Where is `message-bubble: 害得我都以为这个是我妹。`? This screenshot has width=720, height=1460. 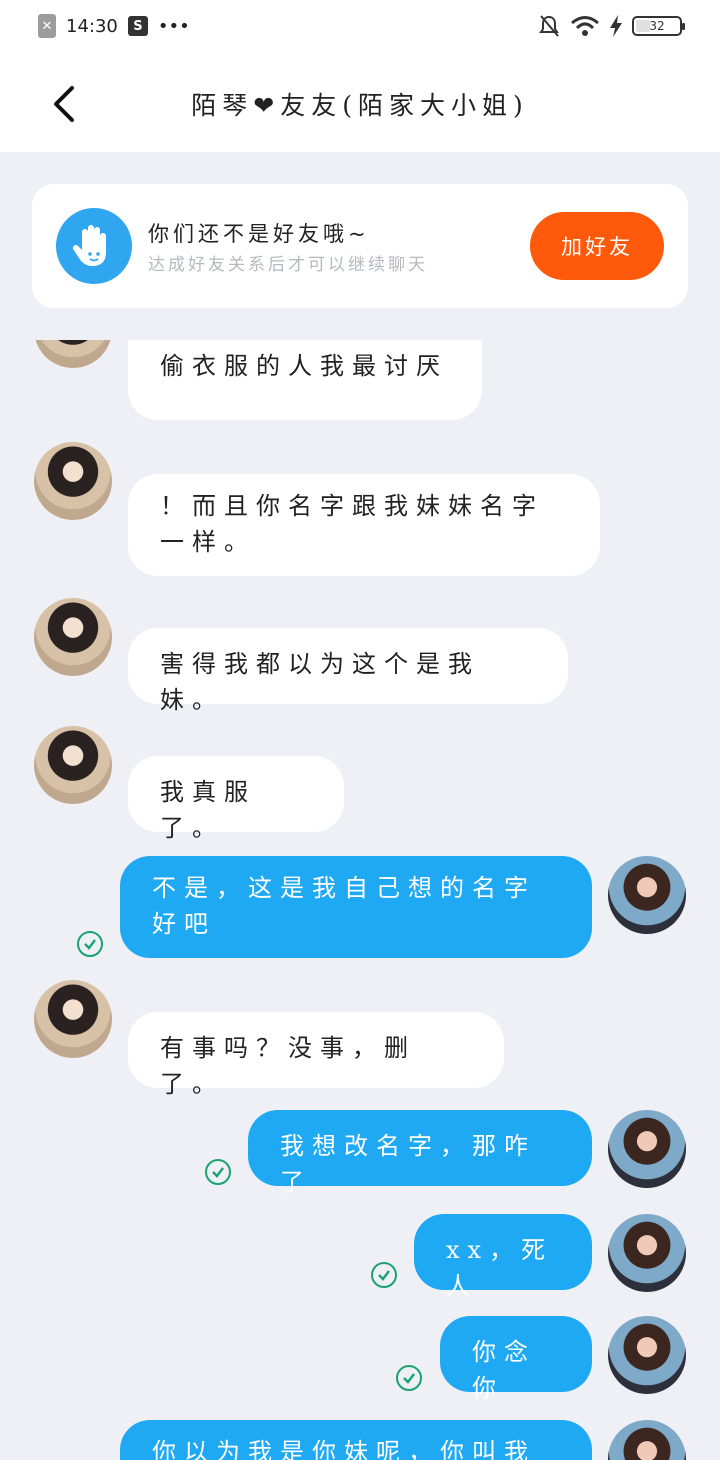
message-bubble: 害得我都以为这个是我妹。 is located at coordinates (348, 671).